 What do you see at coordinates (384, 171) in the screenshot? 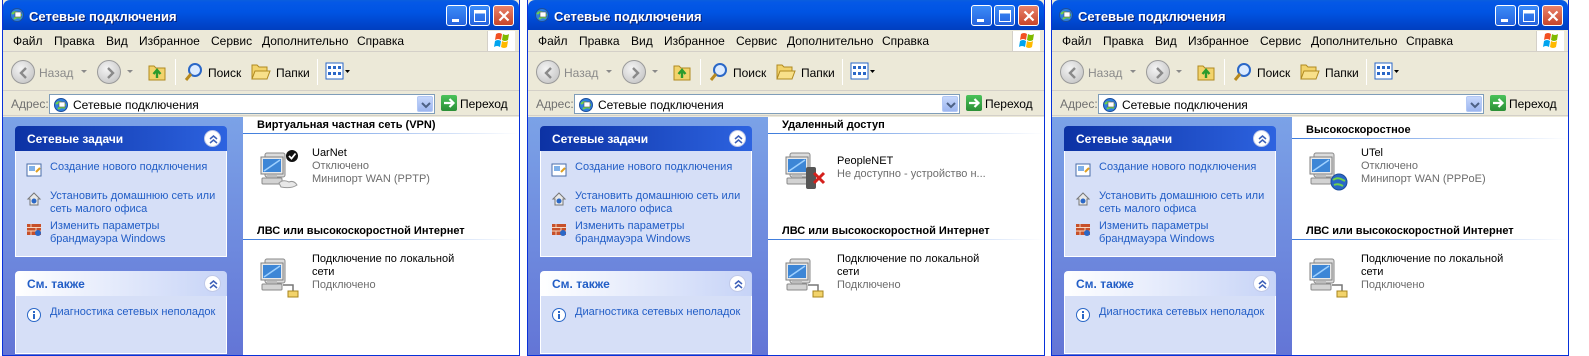
I see `connection-item: UarNet Отключено Минипорт WAN (PPTP)` at bounding box center [384, 171].